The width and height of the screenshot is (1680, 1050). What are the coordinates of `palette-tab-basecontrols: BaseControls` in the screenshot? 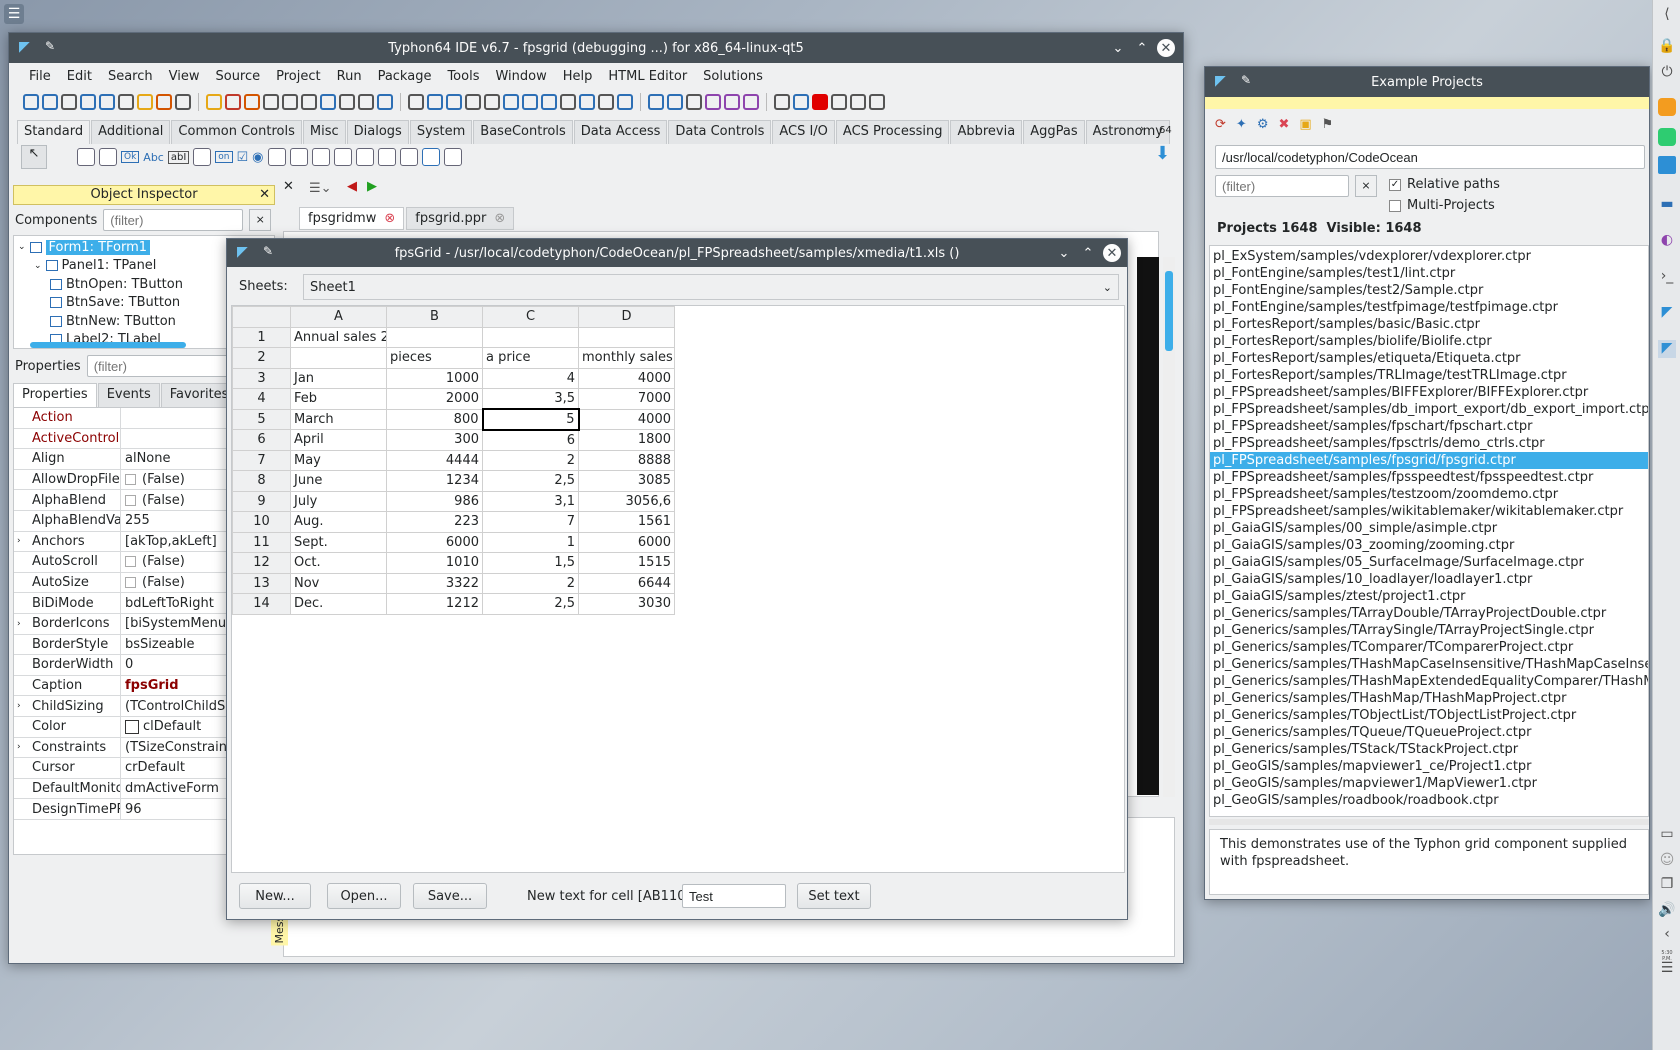 It's located at (523, 132).